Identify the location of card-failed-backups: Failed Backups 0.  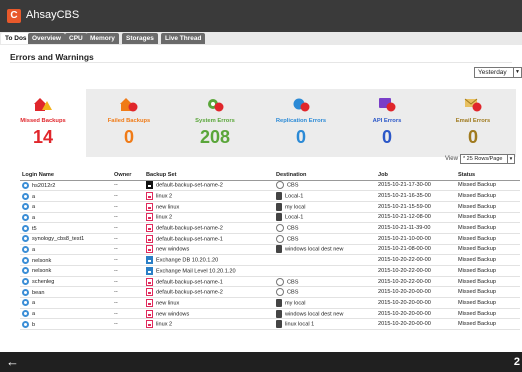
(129, 123).